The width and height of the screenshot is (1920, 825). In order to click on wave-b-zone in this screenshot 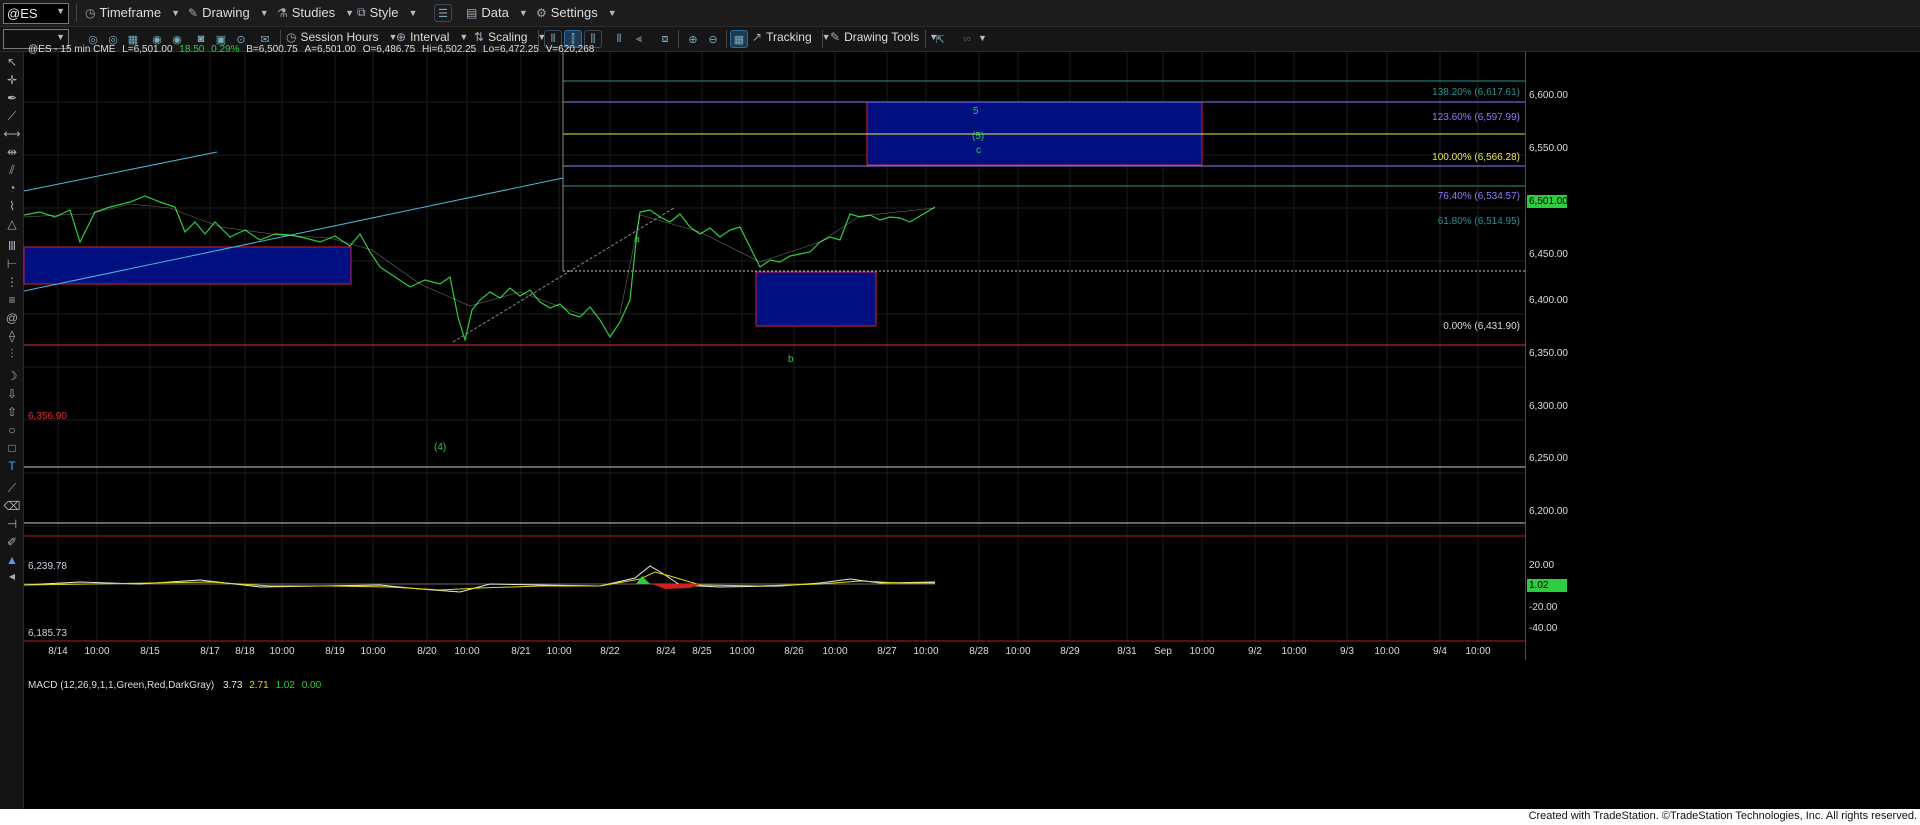, I will do `click(816, 299)`.